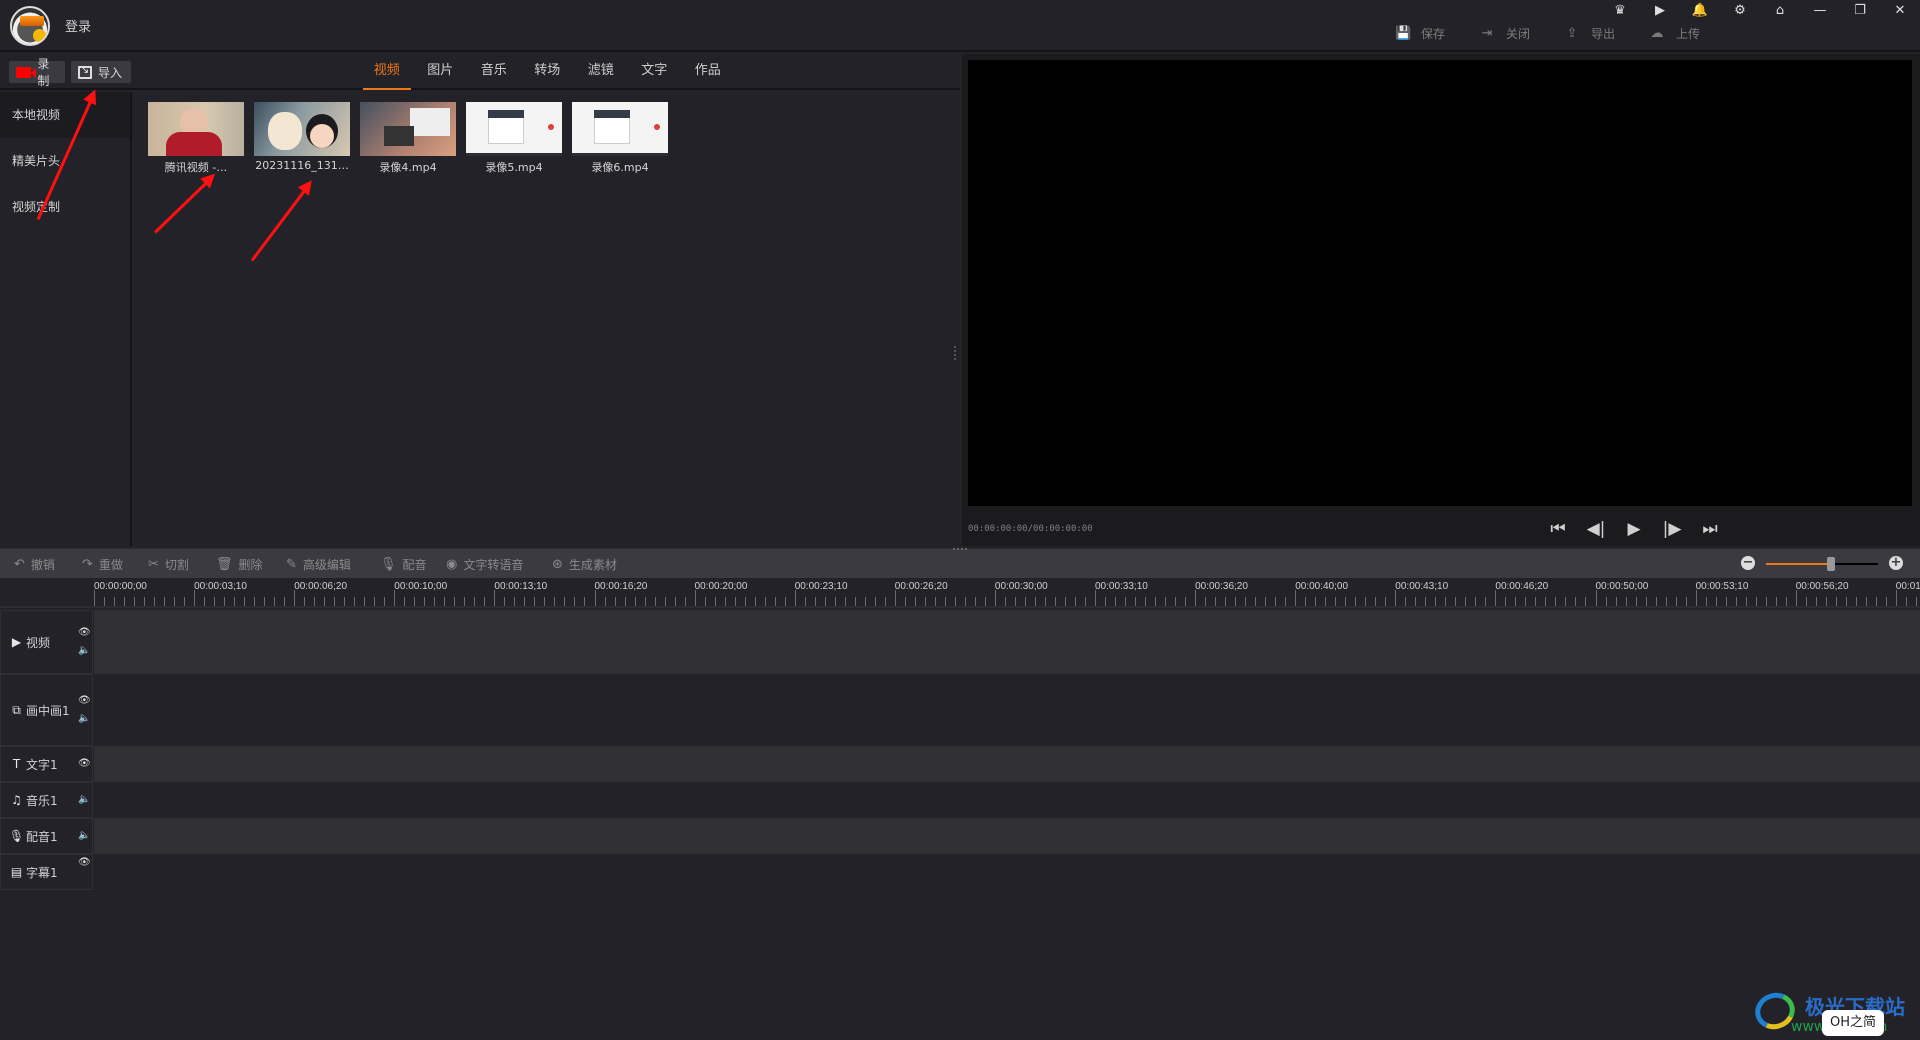  Describe the element at coordinates (1518, 34) in the screenshot. I see `close-label: 关闭` at that location.